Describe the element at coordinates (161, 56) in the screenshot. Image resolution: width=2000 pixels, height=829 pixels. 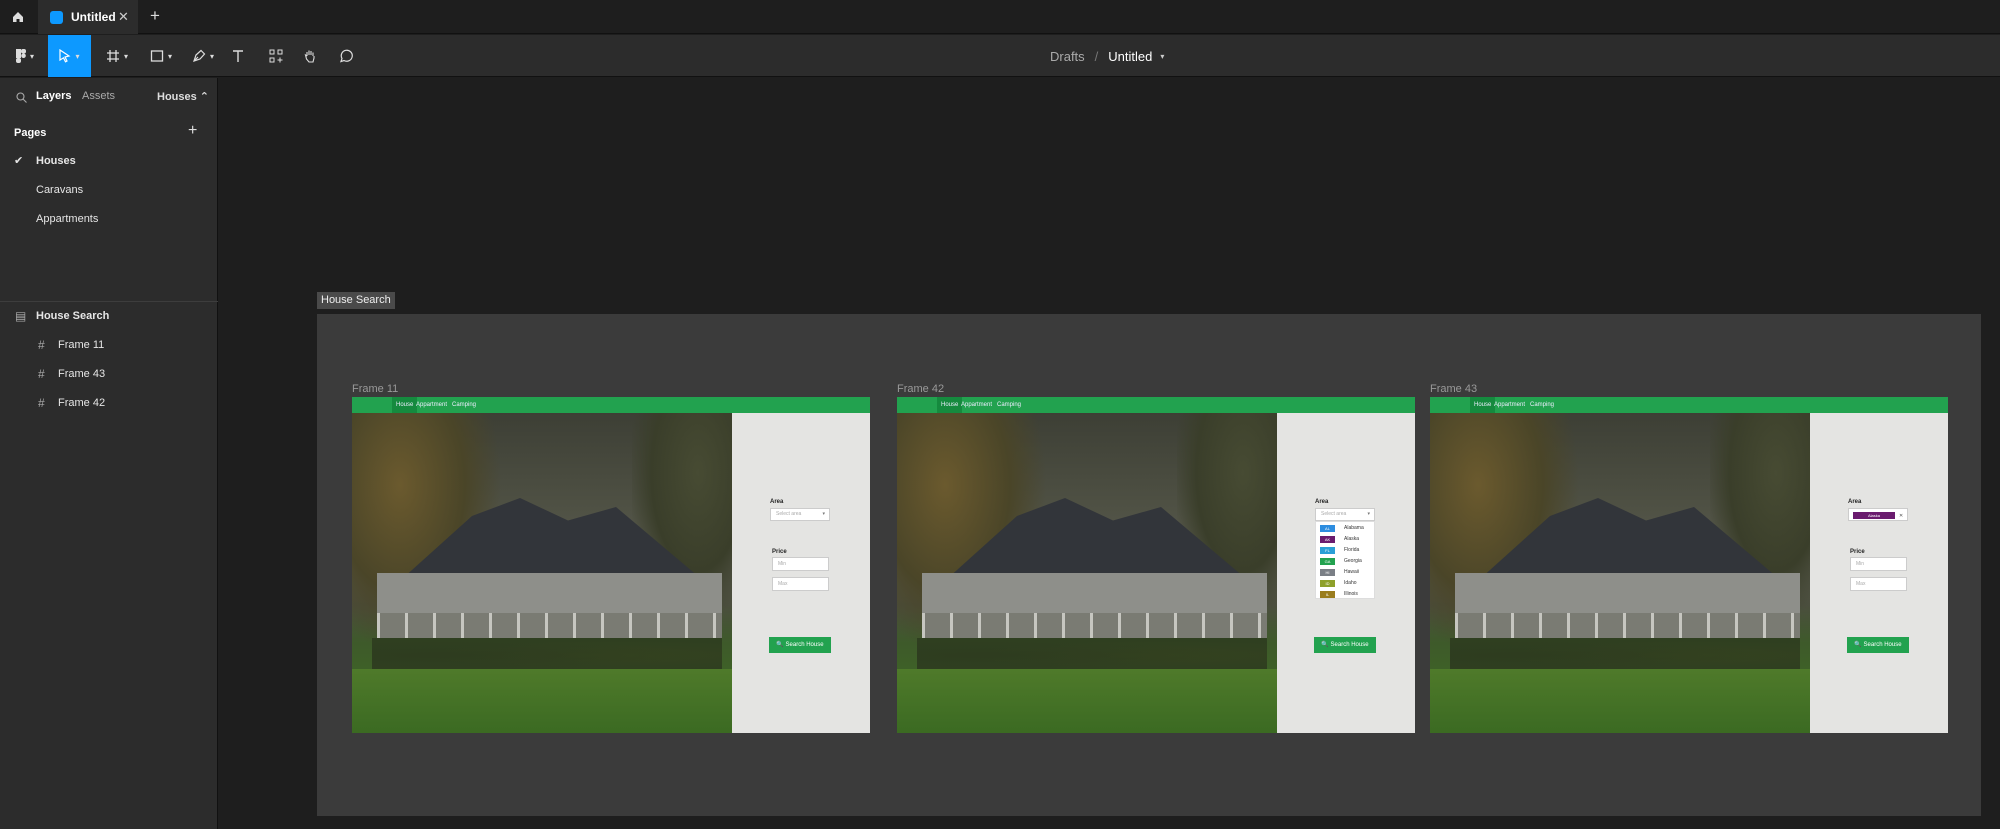
I see `shape-tool-button: ▾` at that location.